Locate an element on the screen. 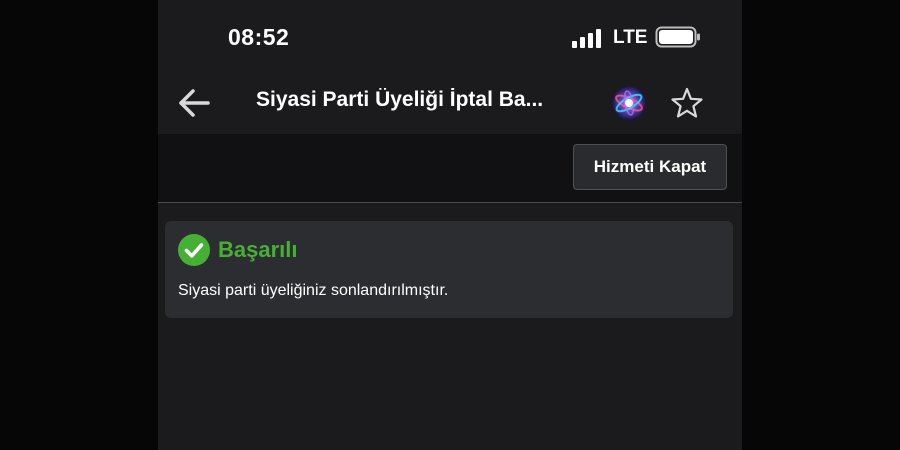 The image size is (900, 450). close-service-button: Hizmeti Kapat is located at coordinates (650, 167).